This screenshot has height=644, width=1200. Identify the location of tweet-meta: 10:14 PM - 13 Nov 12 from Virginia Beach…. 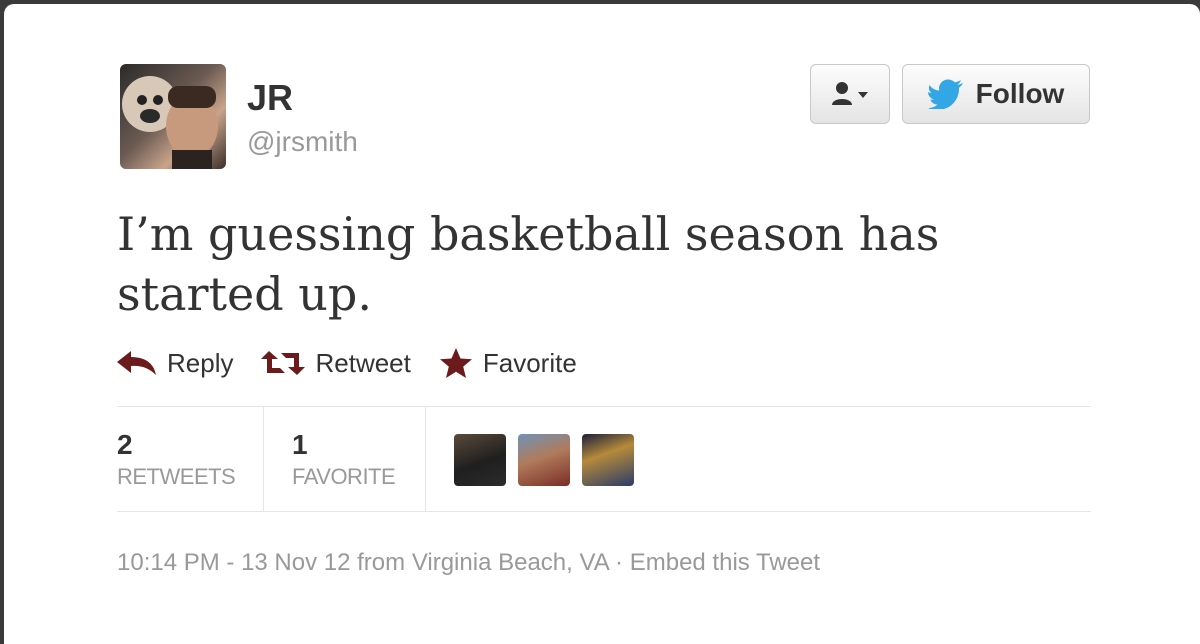
(468, 563).